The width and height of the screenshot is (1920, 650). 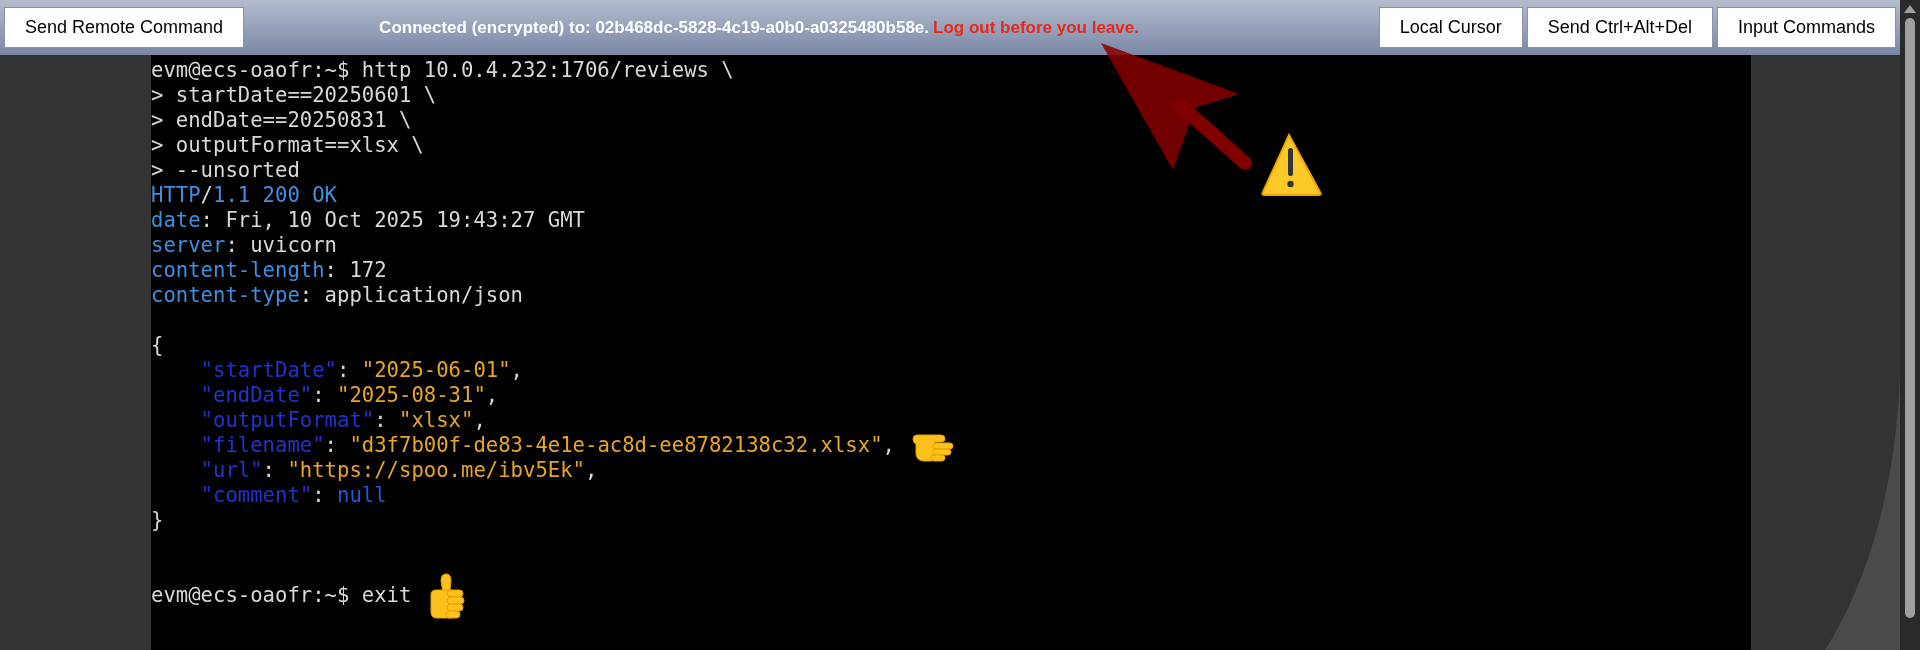 What do you see at coordinates (361, 370) in the screenshot?
I see `terminal-line: "startDate": "2025-06-01",` at bounding box center [361, 370].